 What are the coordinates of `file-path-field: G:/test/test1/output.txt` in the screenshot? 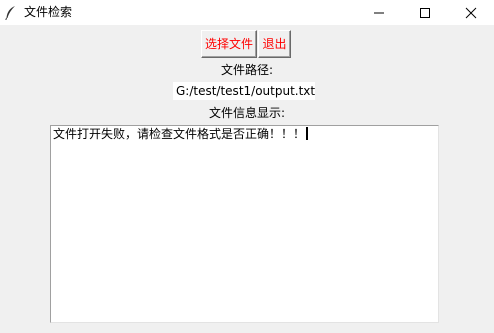 It's located at (244, 91).